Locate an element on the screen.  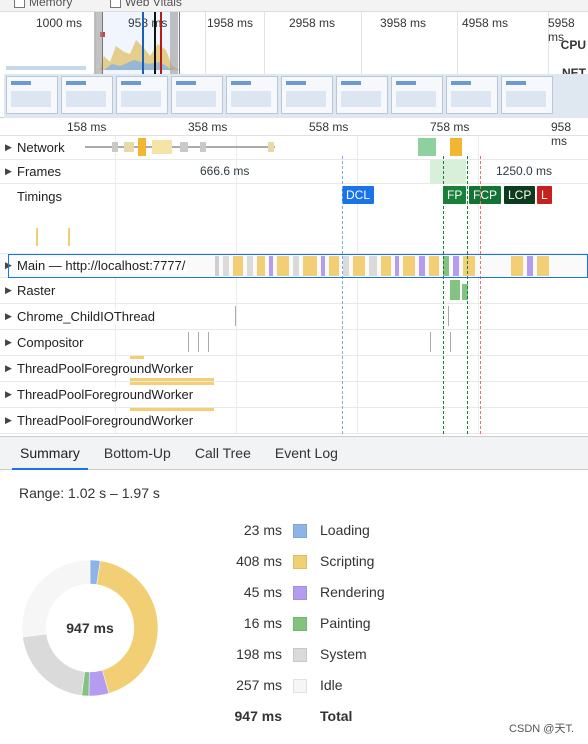
compositor-track: ▶ Compositor is located at coordinates (294, 343).